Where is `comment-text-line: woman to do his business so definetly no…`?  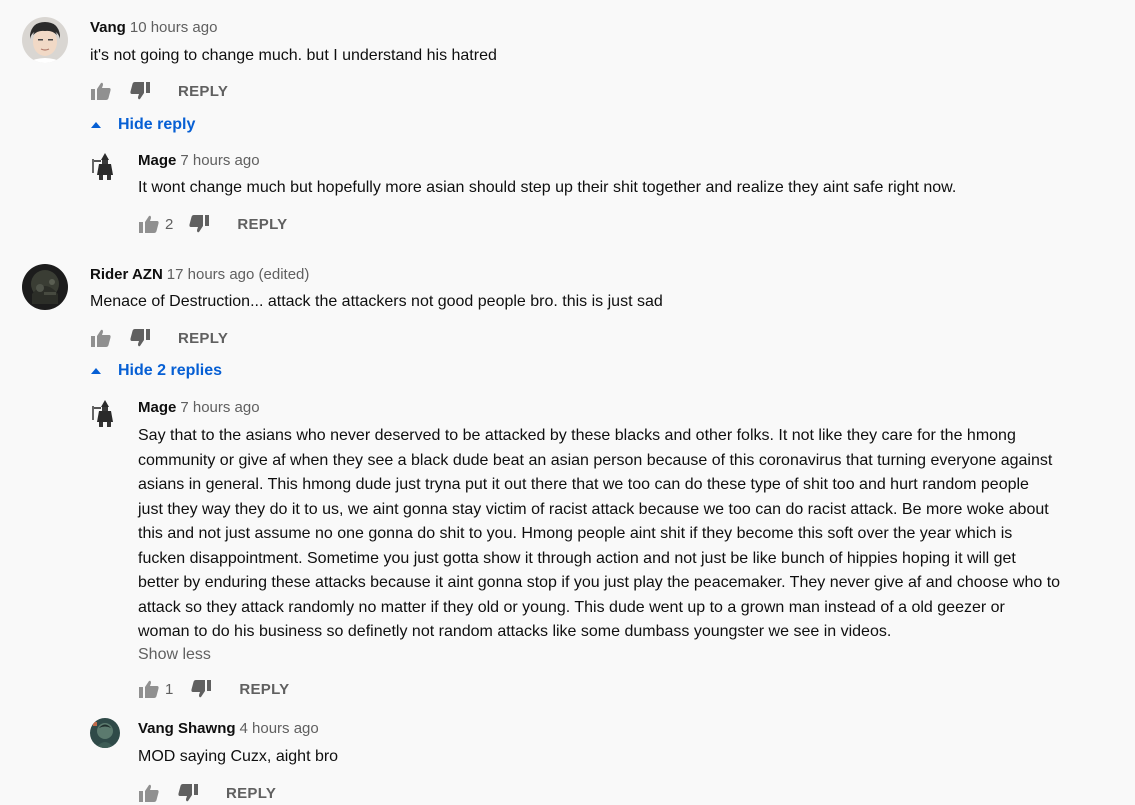
comment-text-line: woman to do his business so definetly no… is located at coordinates (515, 631).